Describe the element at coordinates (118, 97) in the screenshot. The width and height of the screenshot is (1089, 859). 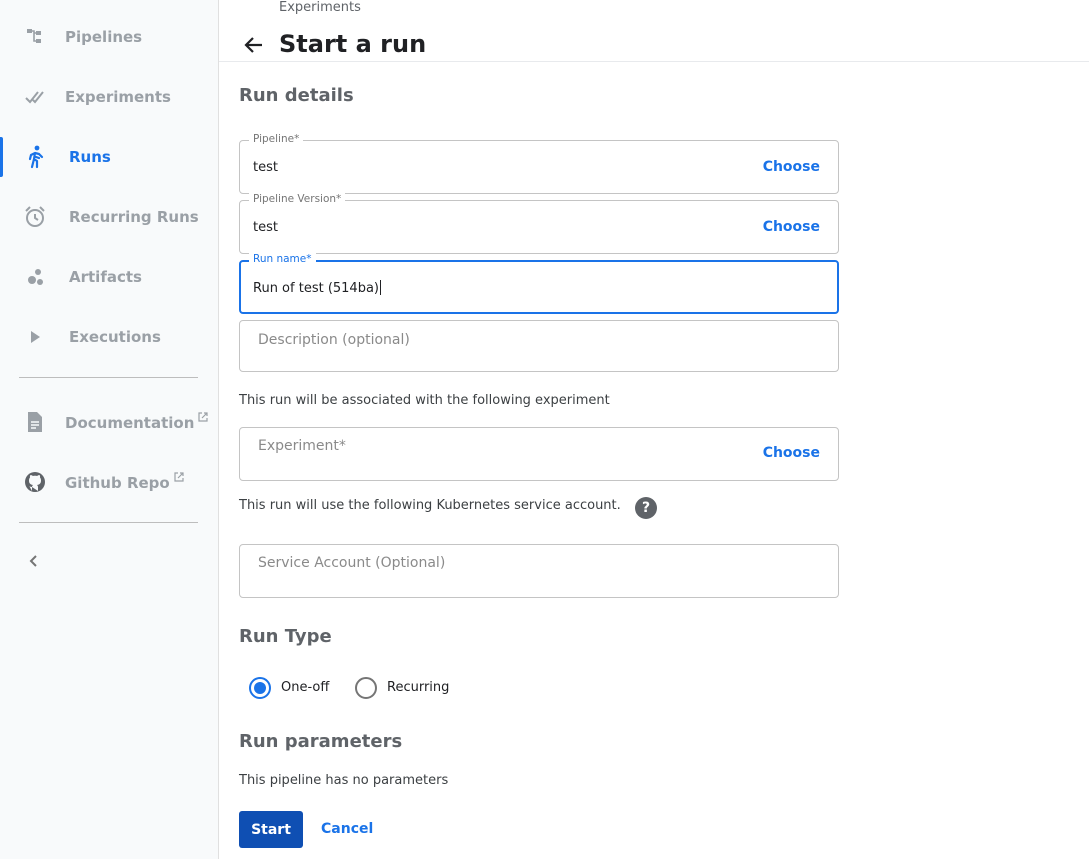
I see `sidebar-item-label: Experiments` at that location.